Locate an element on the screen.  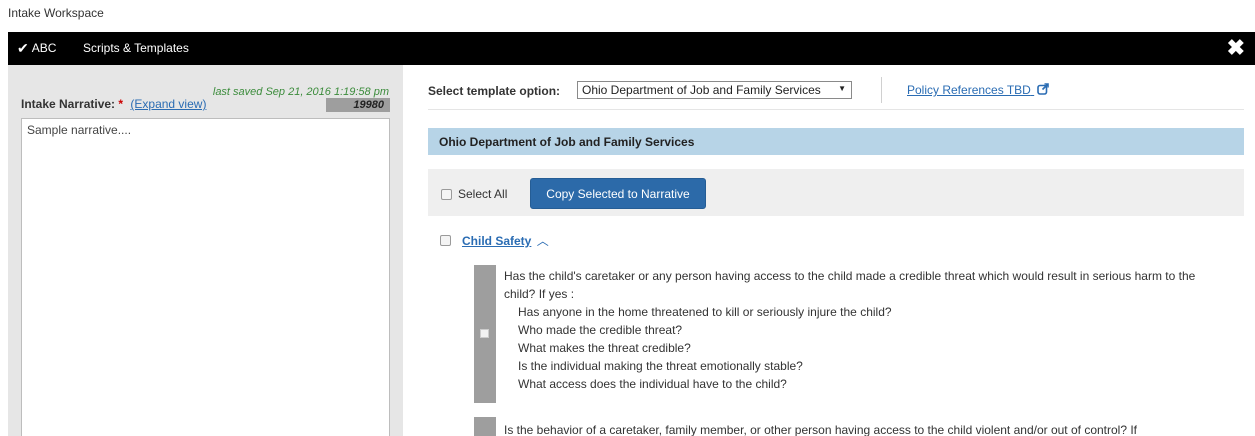
policy-references-label: Policy References TBD is located at coordinates (969, 90).